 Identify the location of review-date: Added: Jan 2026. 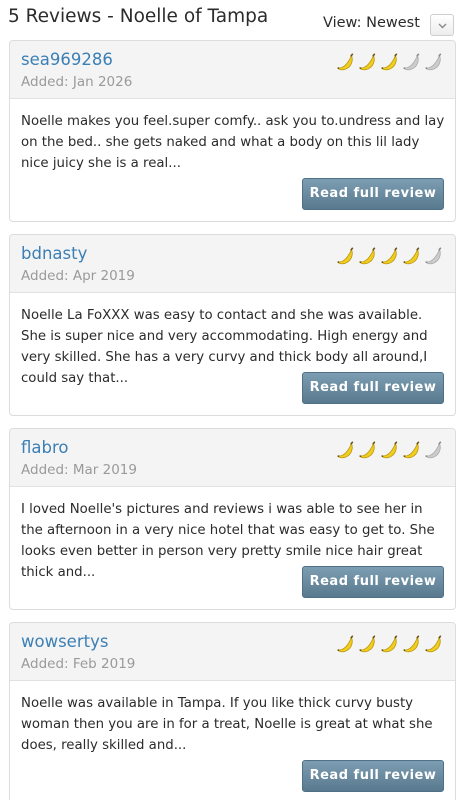
(77, 82).